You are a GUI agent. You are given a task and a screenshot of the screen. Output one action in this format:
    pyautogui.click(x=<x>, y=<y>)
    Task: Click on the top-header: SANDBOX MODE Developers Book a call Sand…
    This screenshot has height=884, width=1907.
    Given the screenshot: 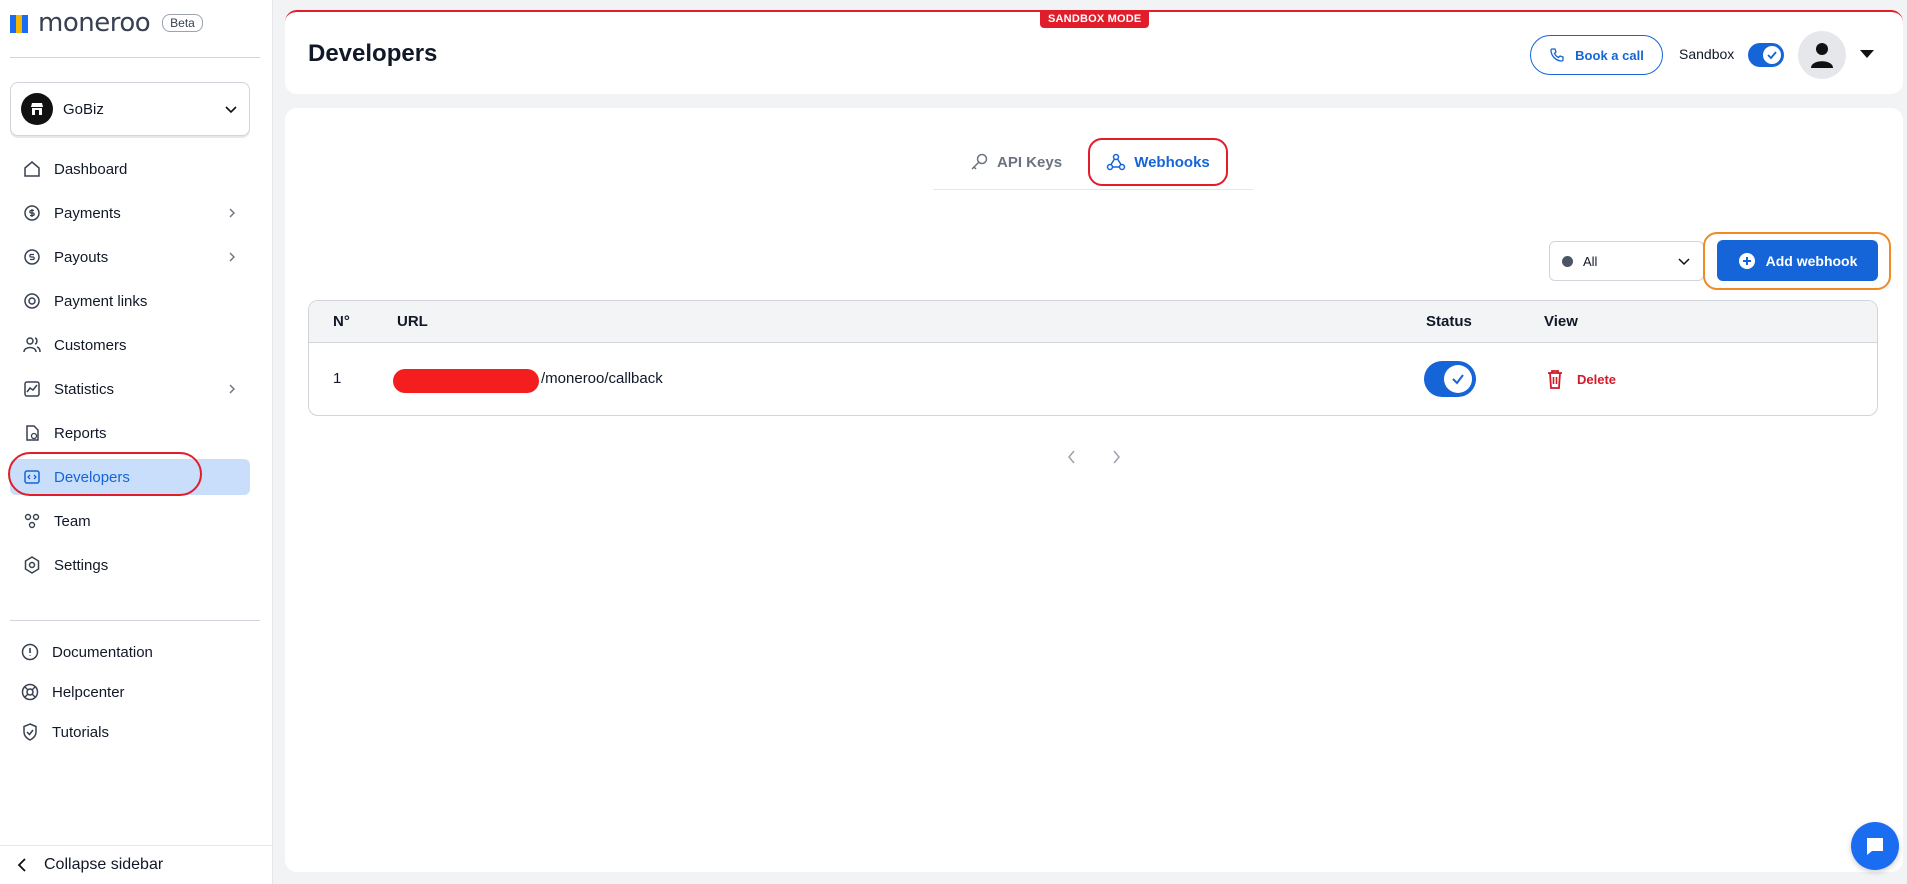 What is the action you would take?
    pyautogui.click(x=1094, y=52)
    